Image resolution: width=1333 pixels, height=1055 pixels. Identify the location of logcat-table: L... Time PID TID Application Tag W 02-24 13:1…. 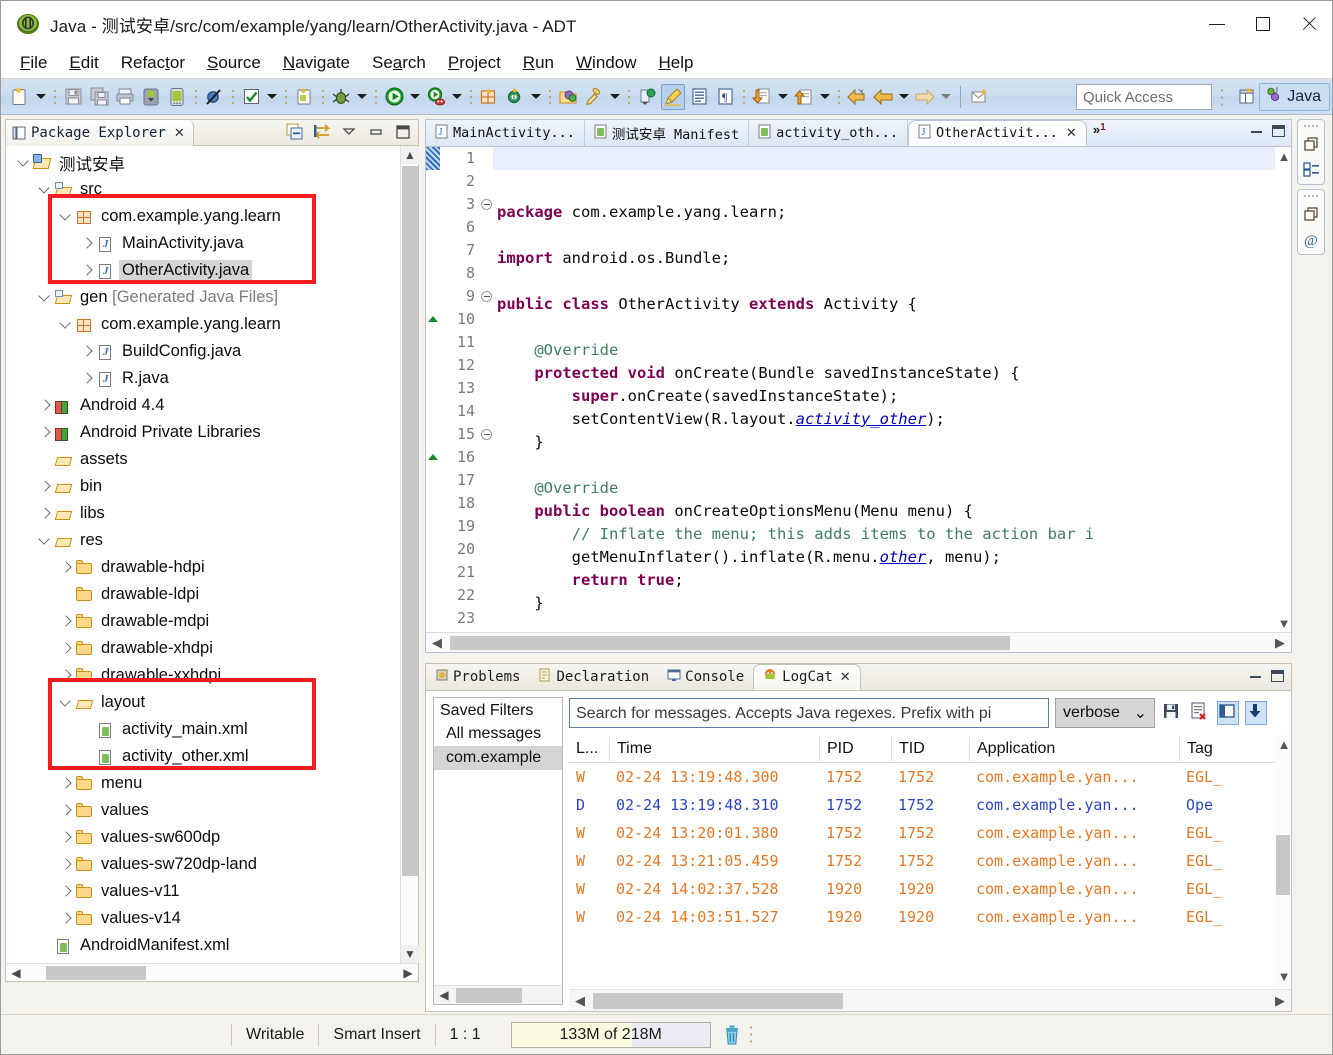
(930, 860).